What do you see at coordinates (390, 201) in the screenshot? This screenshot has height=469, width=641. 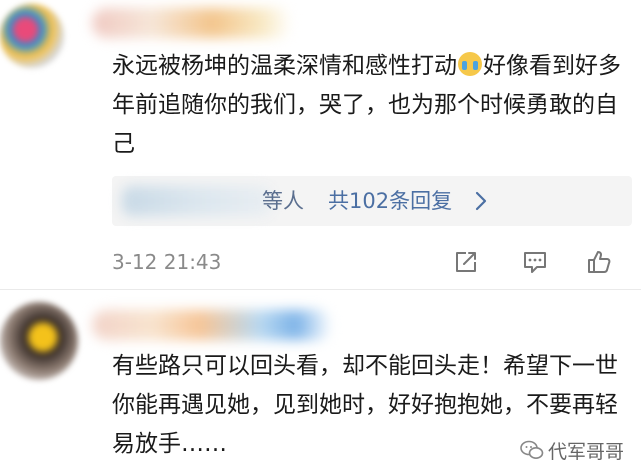 I see `reply-count-link: 共102条回复` at bounding box center [390, 201].